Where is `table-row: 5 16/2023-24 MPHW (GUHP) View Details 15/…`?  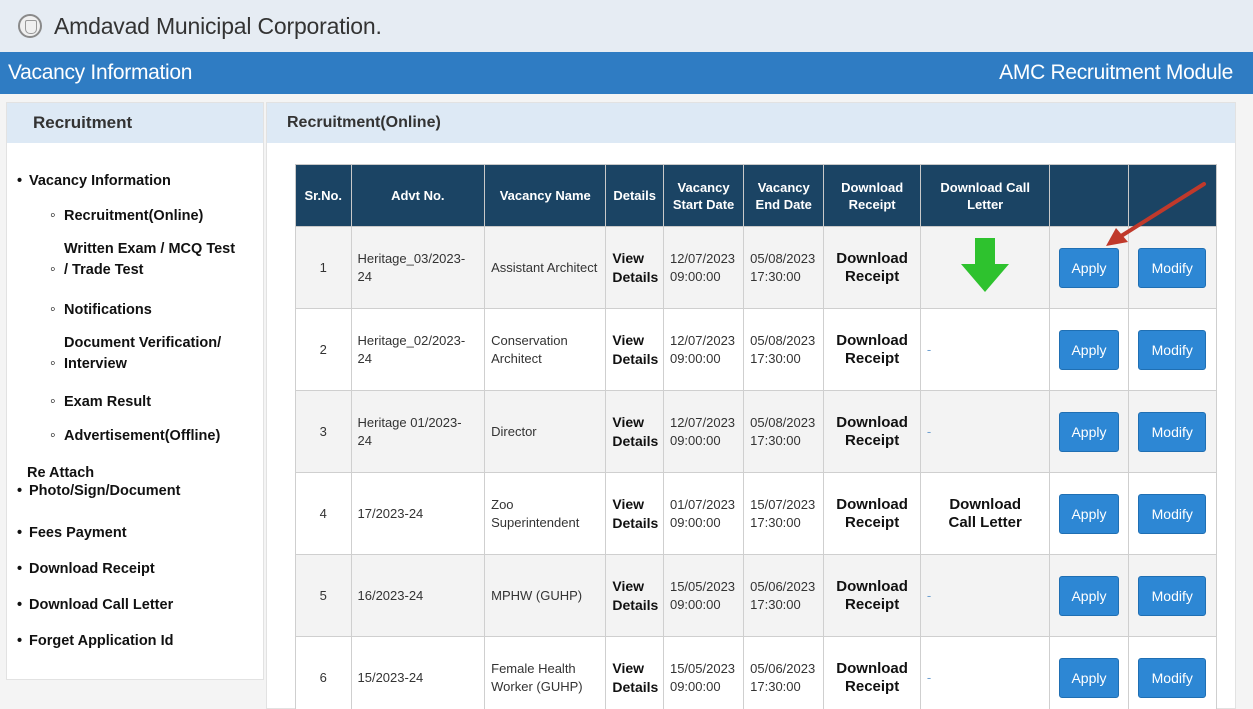
table-row: 5 16/2023-24 MPHW (GUHP) View Details 15/… is located at coordinates (756, 595).